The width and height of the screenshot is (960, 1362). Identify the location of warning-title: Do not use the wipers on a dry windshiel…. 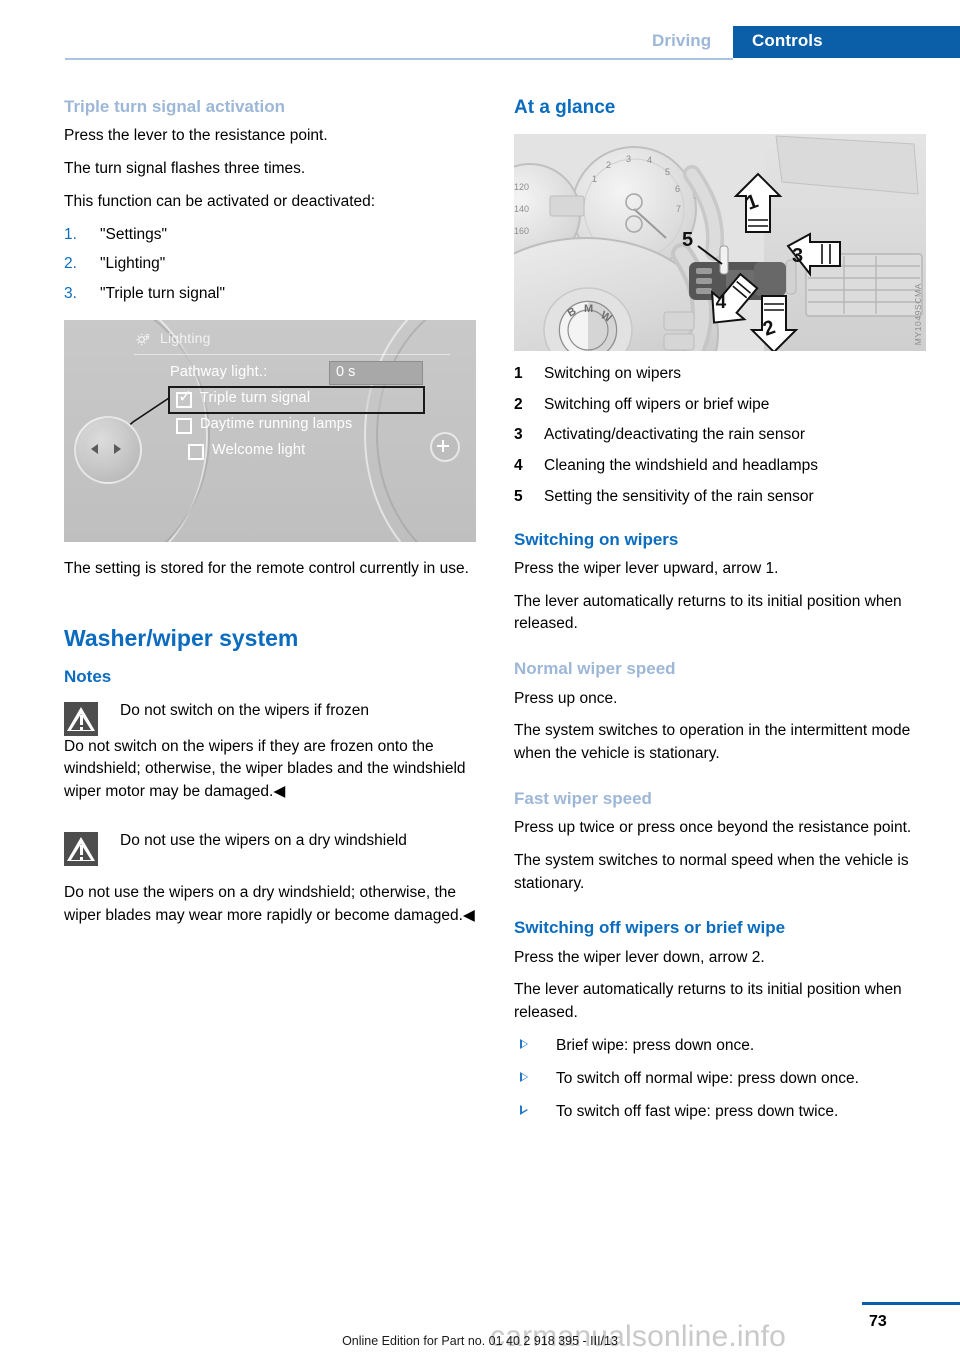
(263, 840).